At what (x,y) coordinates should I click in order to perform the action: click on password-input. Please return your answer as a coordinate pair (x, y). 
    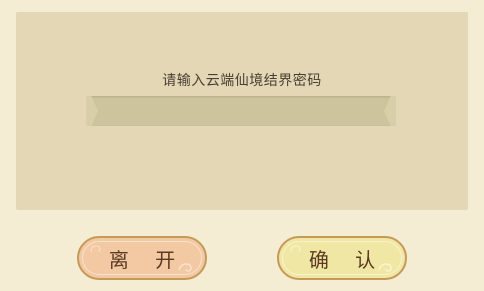
    Looking at the image, I should click on (241, 111).